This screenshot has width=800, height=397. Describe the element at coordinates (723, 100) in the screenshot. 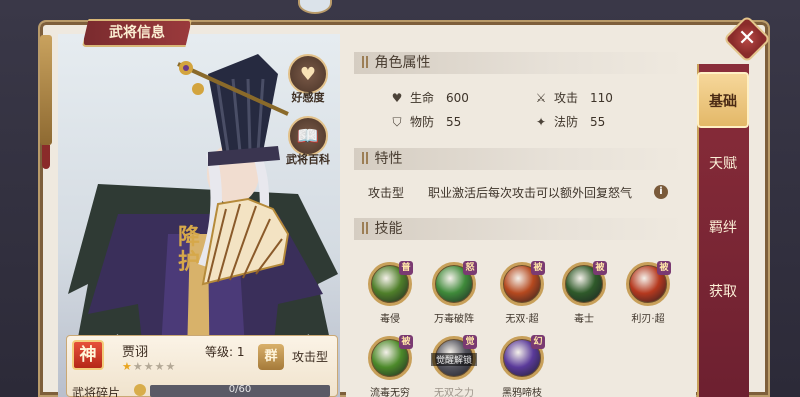

I see `tab-0: 基础` at that location.